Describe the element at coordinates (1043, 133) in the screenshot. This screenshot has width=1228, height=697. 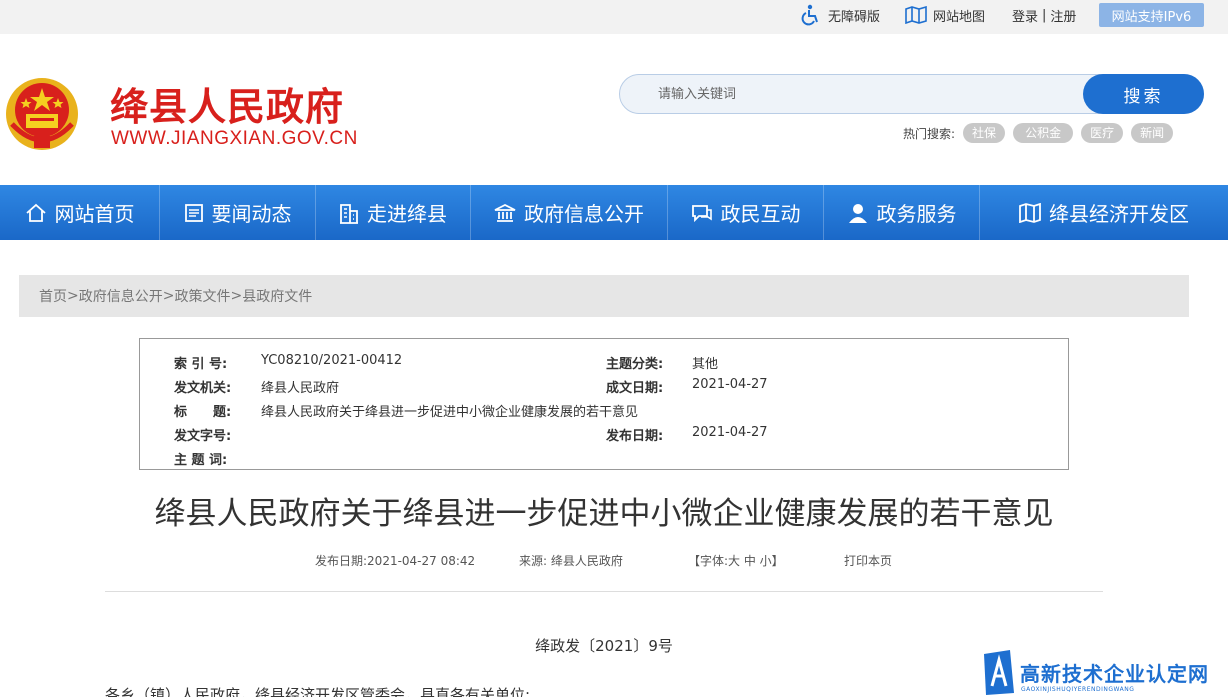
I see `hot-tag-gongjijin: 公积金` at that location.